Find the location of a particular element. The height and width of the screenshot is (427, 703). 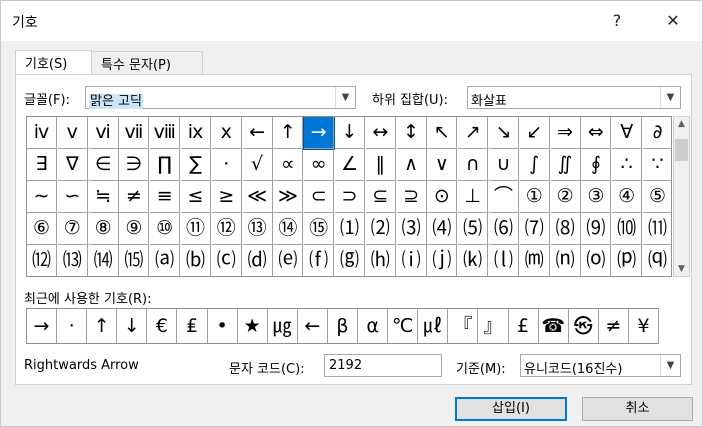

symbol-cell: ≥ is located at coordinates (226, 197).